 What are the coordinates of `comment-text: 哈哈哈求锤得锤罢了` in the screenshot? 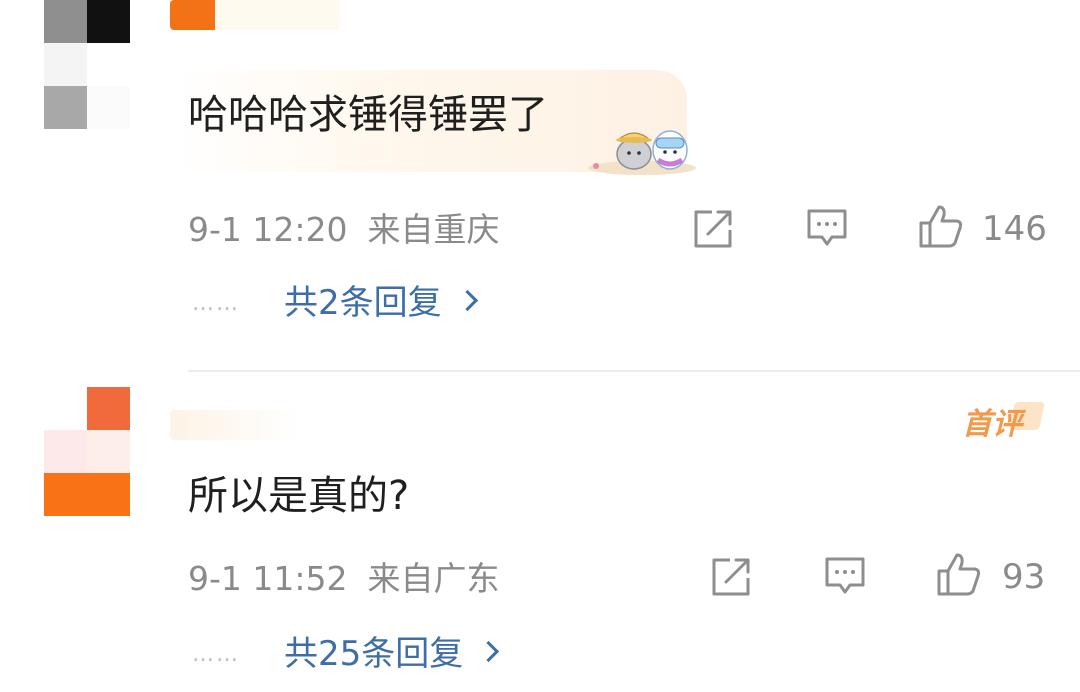 It's located at (368, 115).